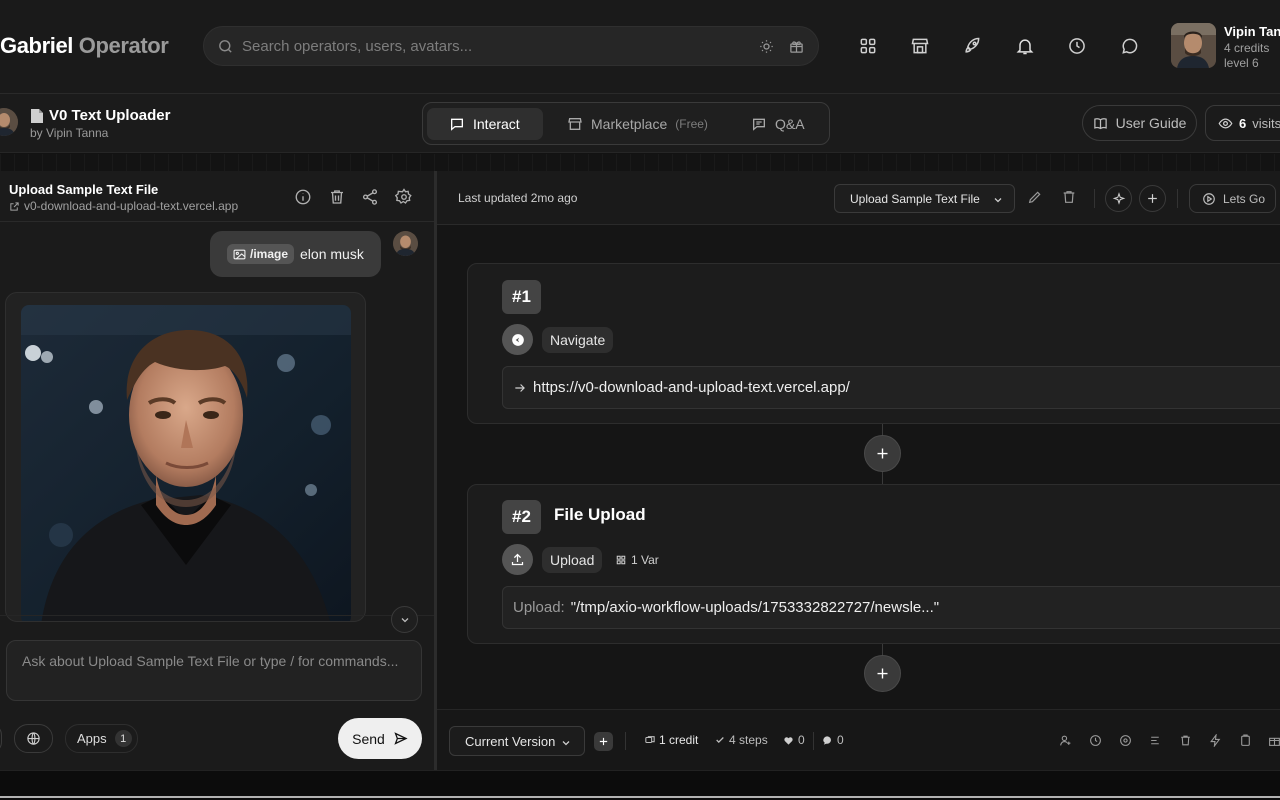  Describe the element at coordinates (1209, 198) in the screenshot. I see `play-circle-icon` at that location.